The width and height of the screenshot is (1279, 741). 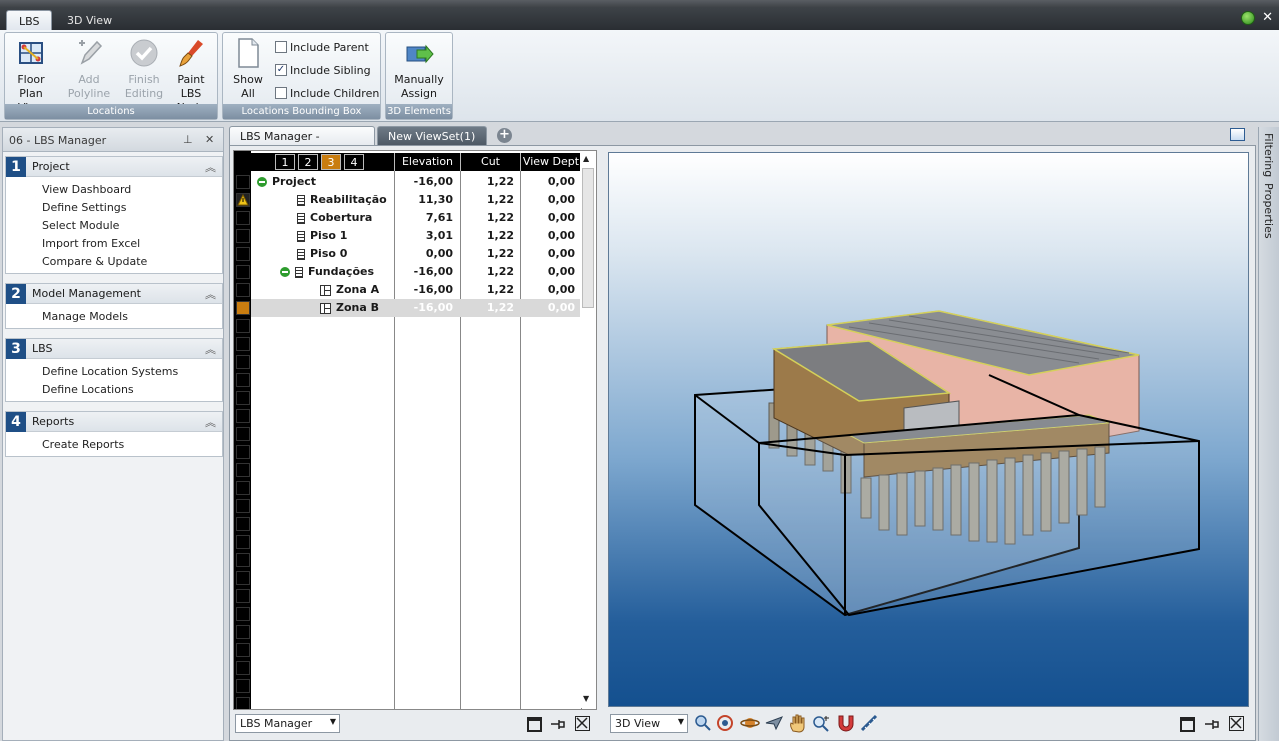 What do you see at coordinates (281, 47) in the screenshot?
I see `include-parent-box` at bounding box center [281, 47].